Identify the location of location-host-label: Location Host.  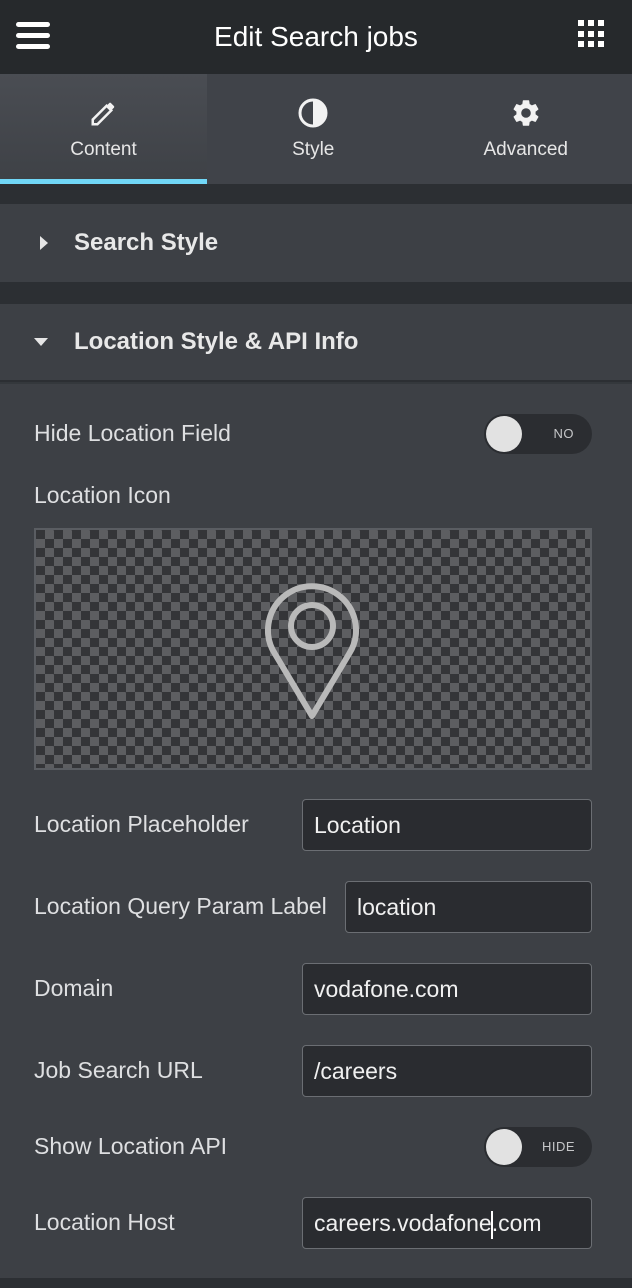
(104, 1222).